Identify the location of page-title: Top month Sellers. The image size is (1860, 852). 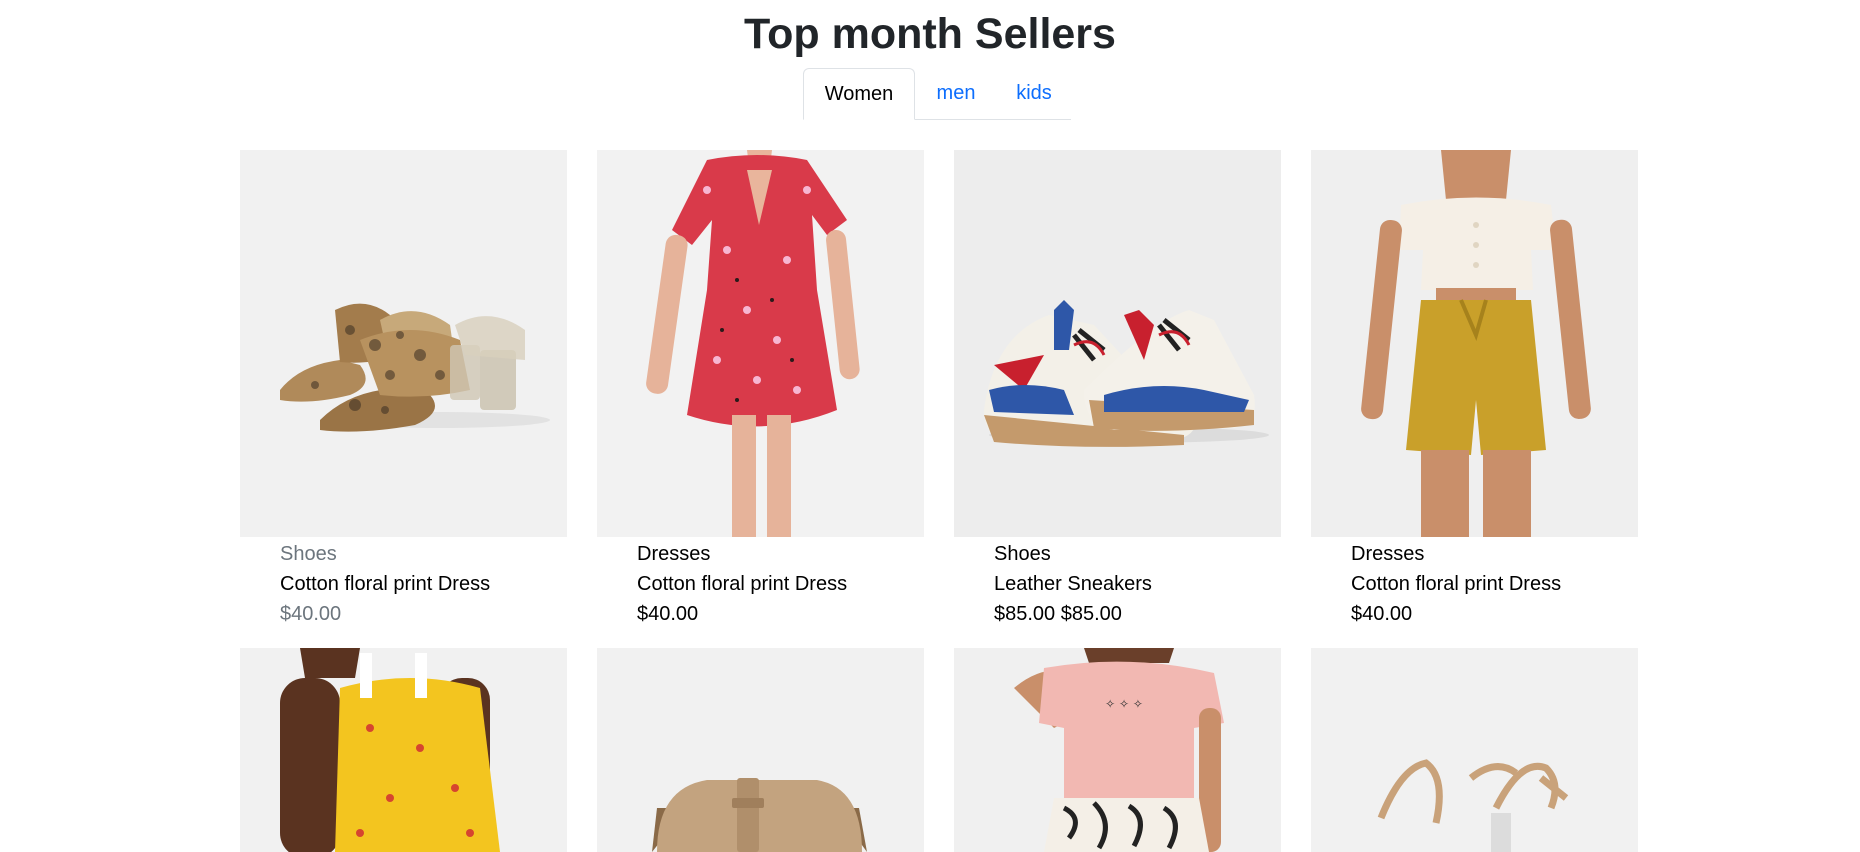
(930, 34).